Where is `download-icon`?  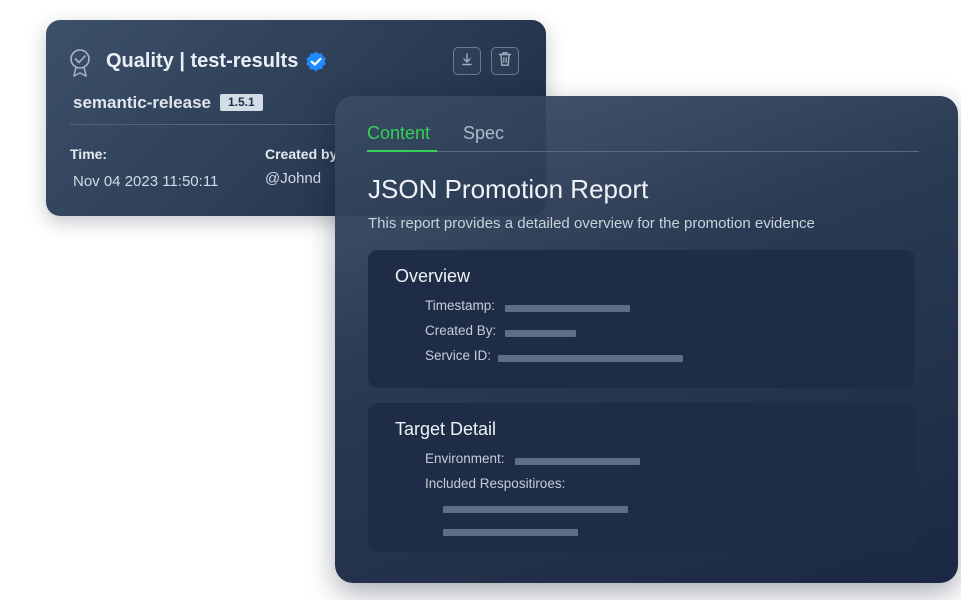
download-icon is located at coordinates (467, 61).